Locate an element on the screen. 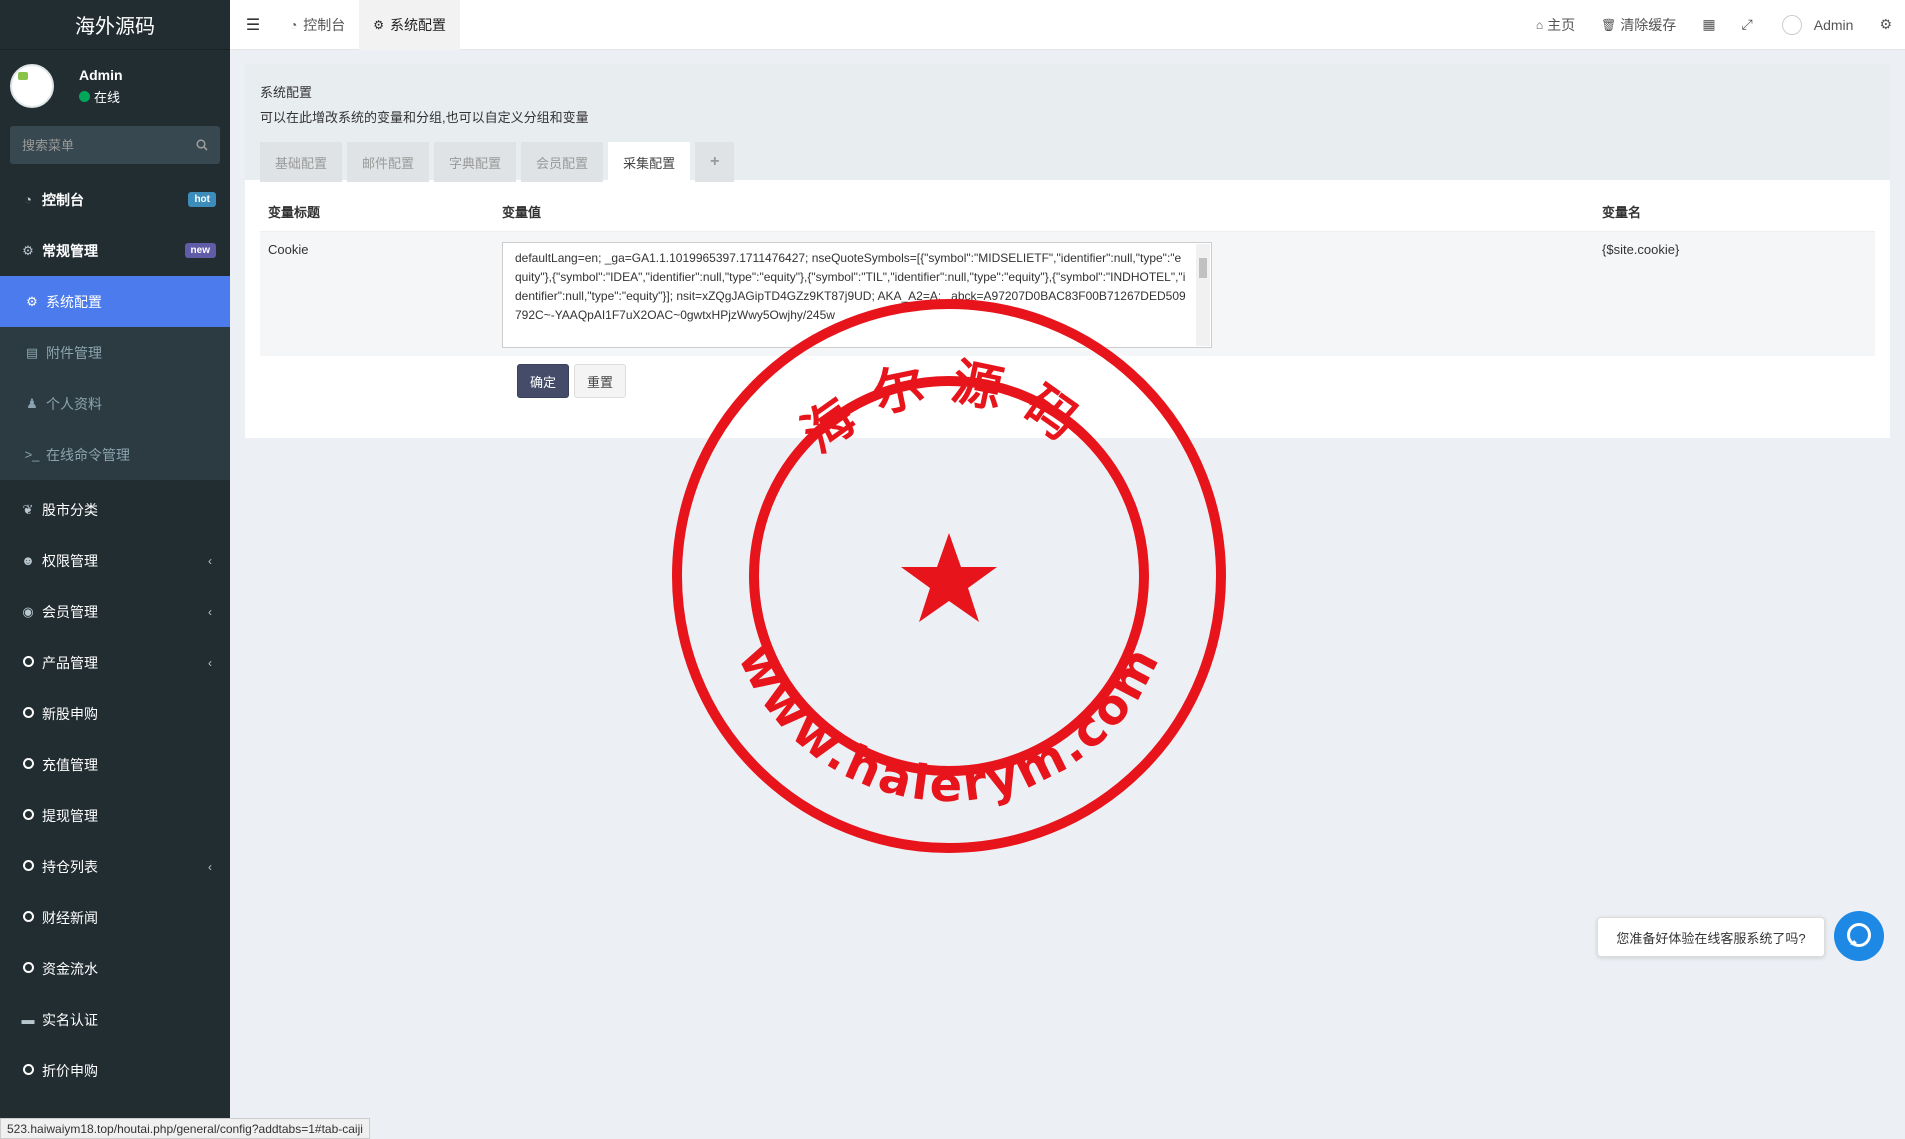  file-image-icon: ▤ is located at coordinates (32, 352).